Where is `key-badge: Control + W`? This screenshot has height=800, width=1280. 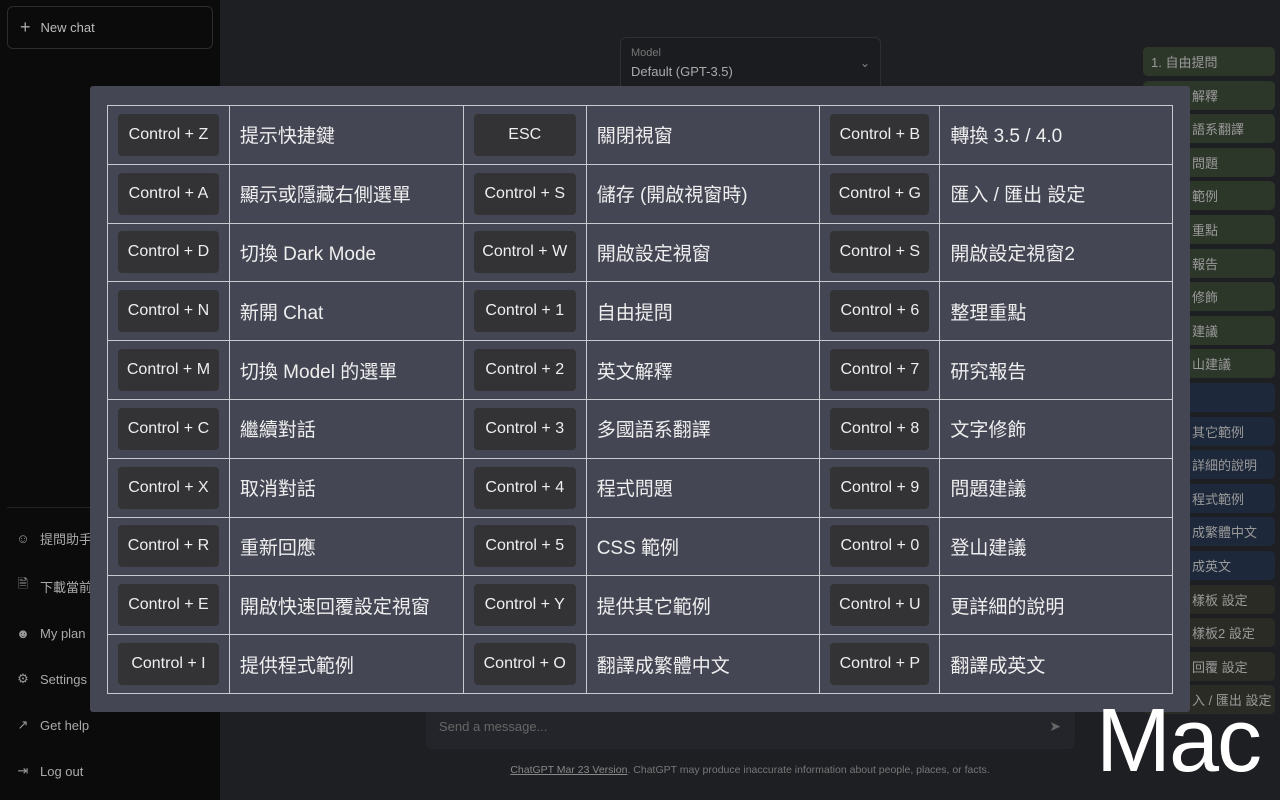
key-badge: Control + W is located at coordinates (524, 252).